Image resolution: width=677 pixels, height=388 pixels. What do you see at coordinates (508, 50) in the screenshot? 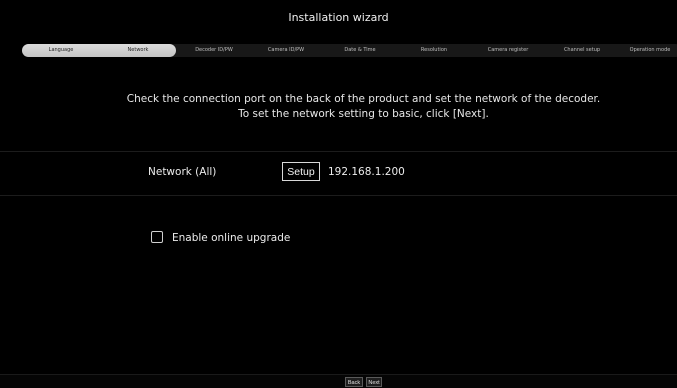
I see `step-camera-register: Camera register` at bounding box center [508, 50].